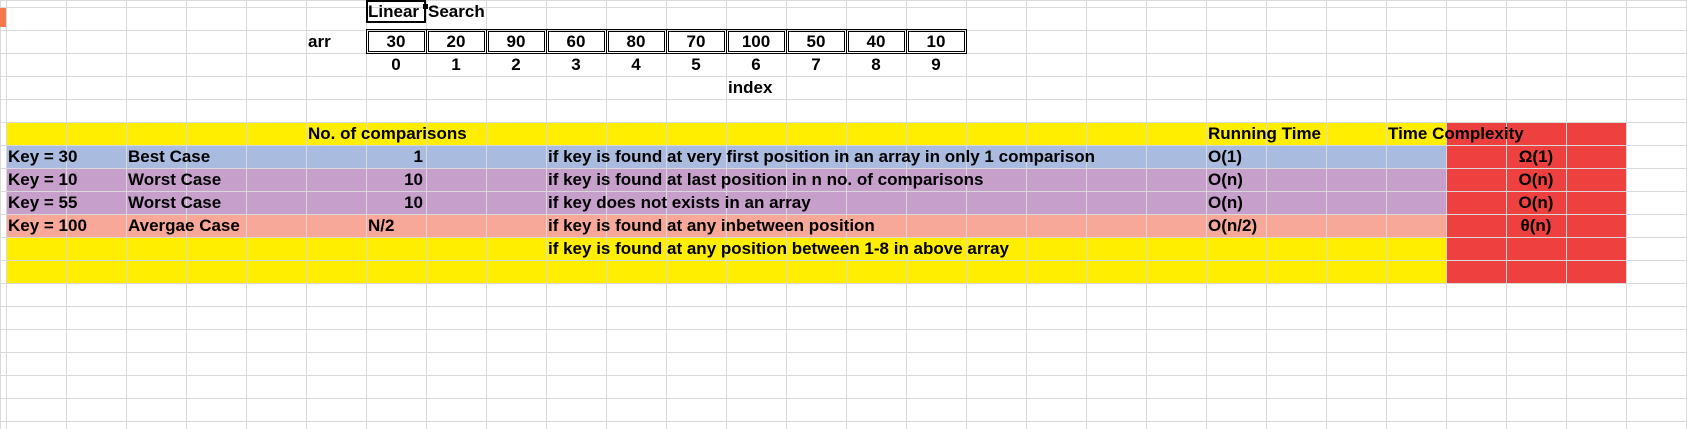 This screenshot has height=429, width=1687. Describe the element at coordinates (1536, 156) in the screenshot. I see `complexity-cell: Ω(1)` at that location.